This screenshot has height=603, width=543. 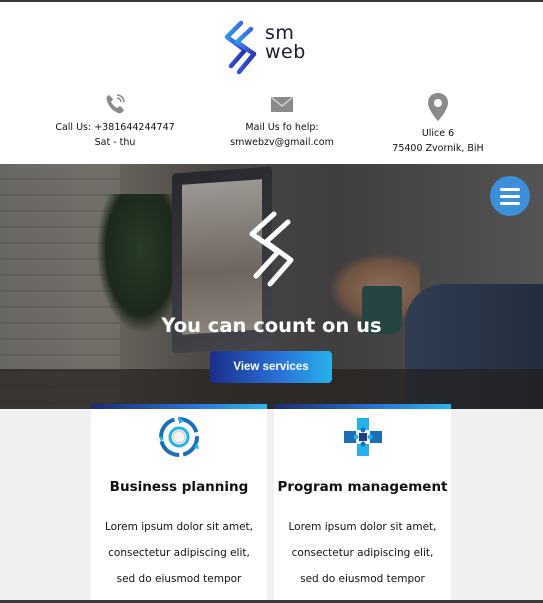 I want to click on service-title: Business planning, so click(x=179, y=487).